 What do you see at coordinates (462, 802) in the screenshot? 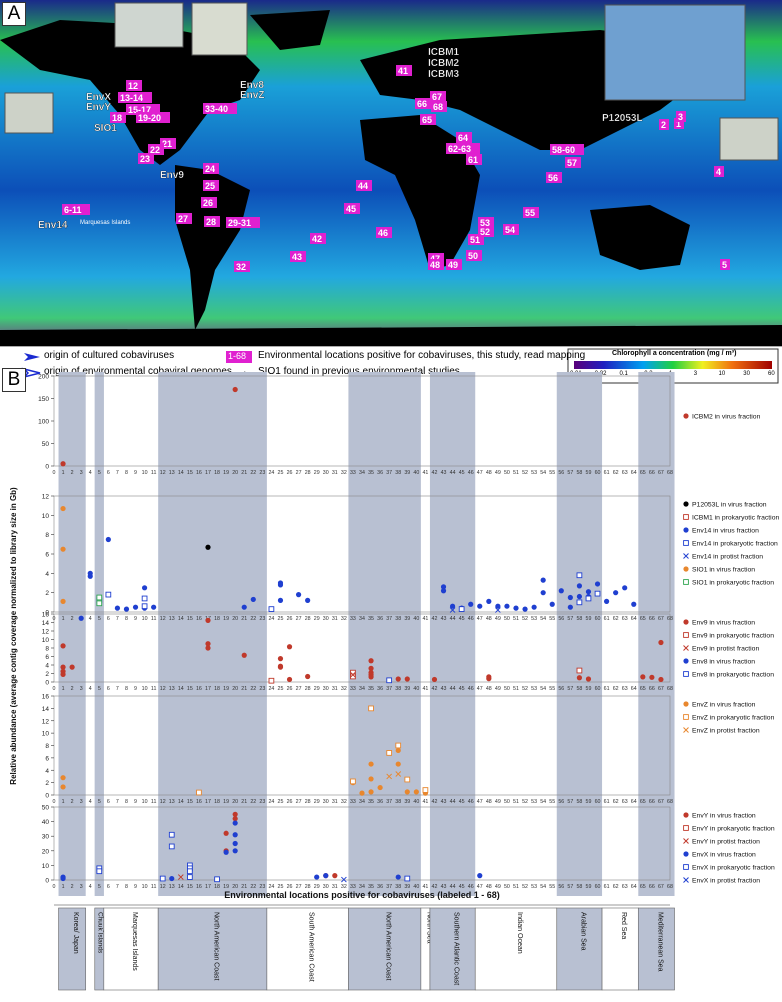
I see `x-tick-label: 45` at bounding box center [462, 802].